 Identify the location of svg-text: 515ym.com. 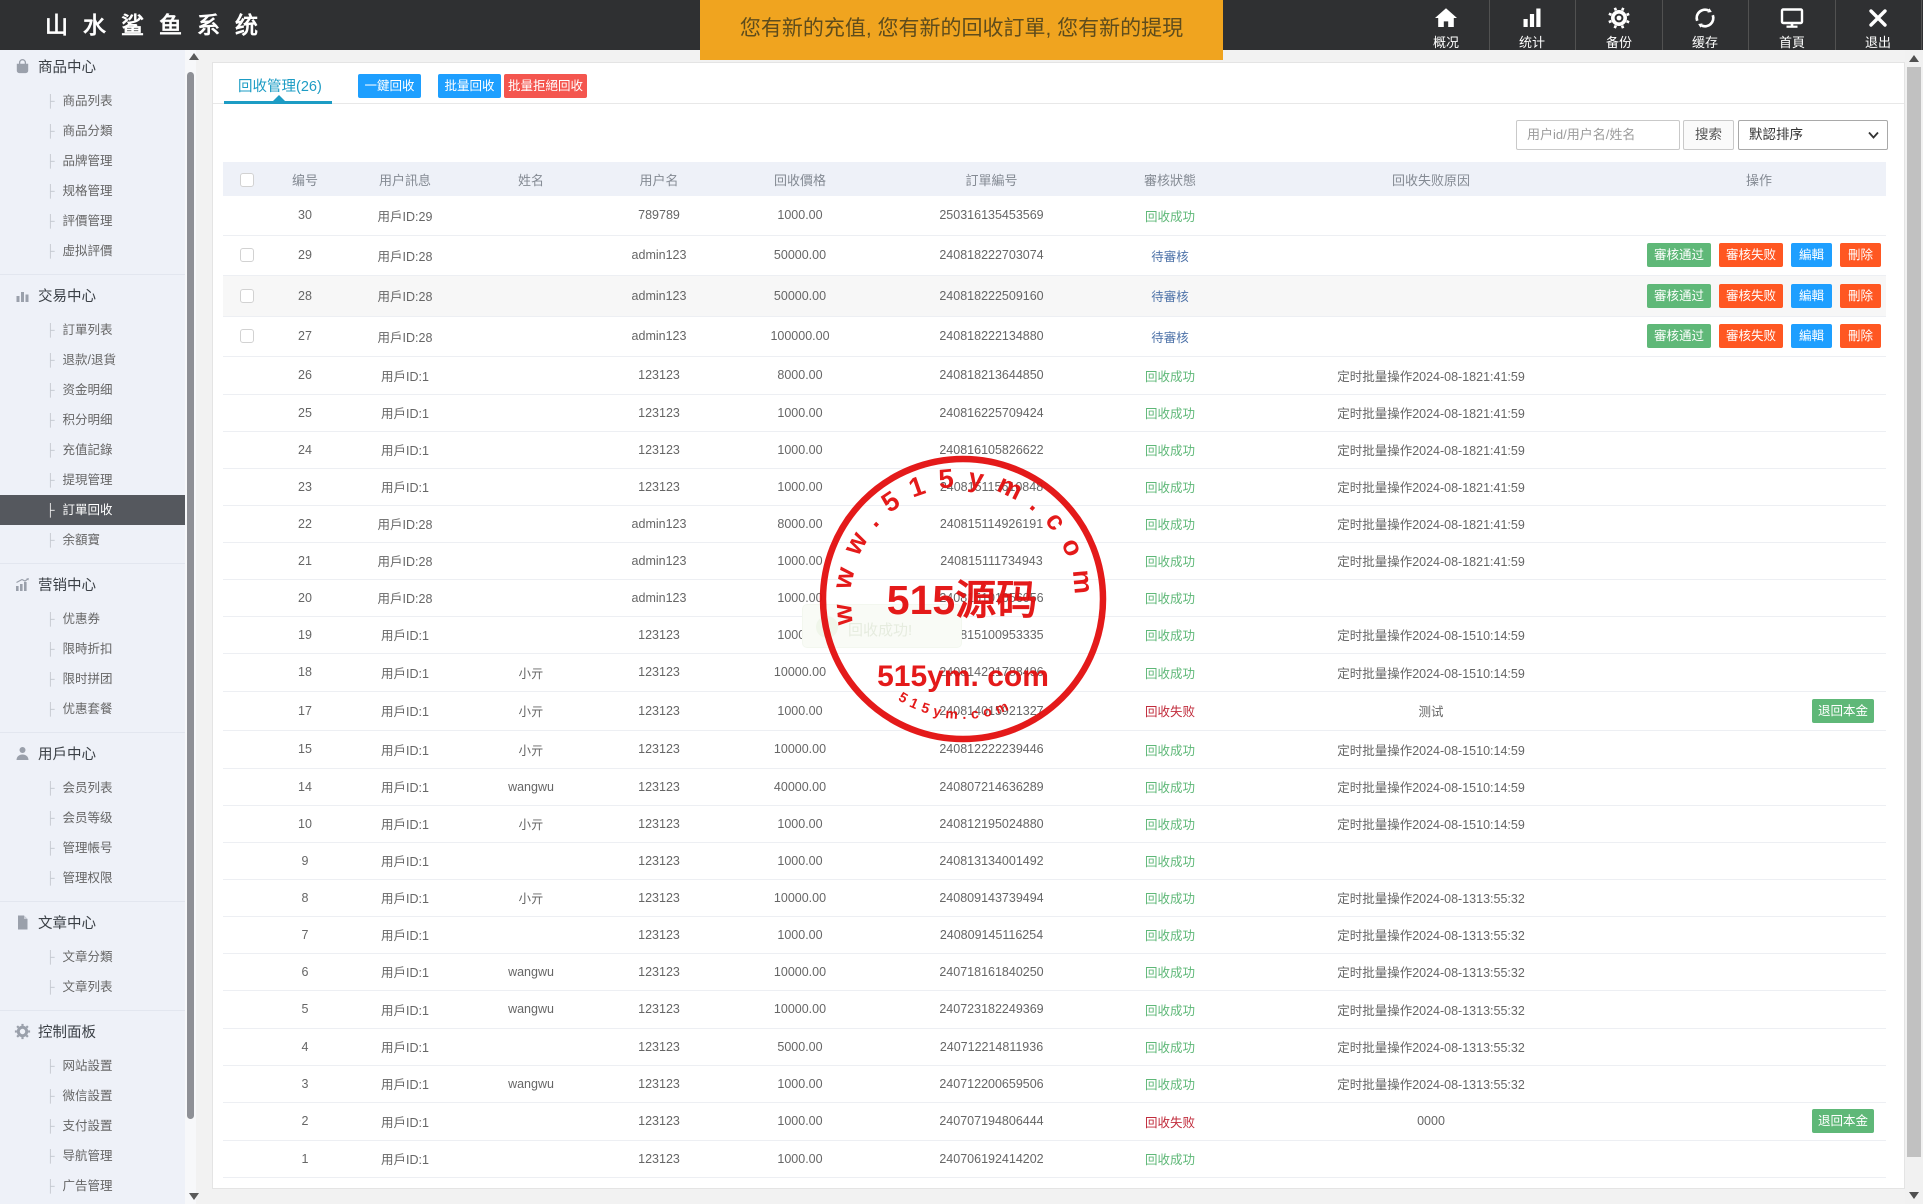
(955, 705).